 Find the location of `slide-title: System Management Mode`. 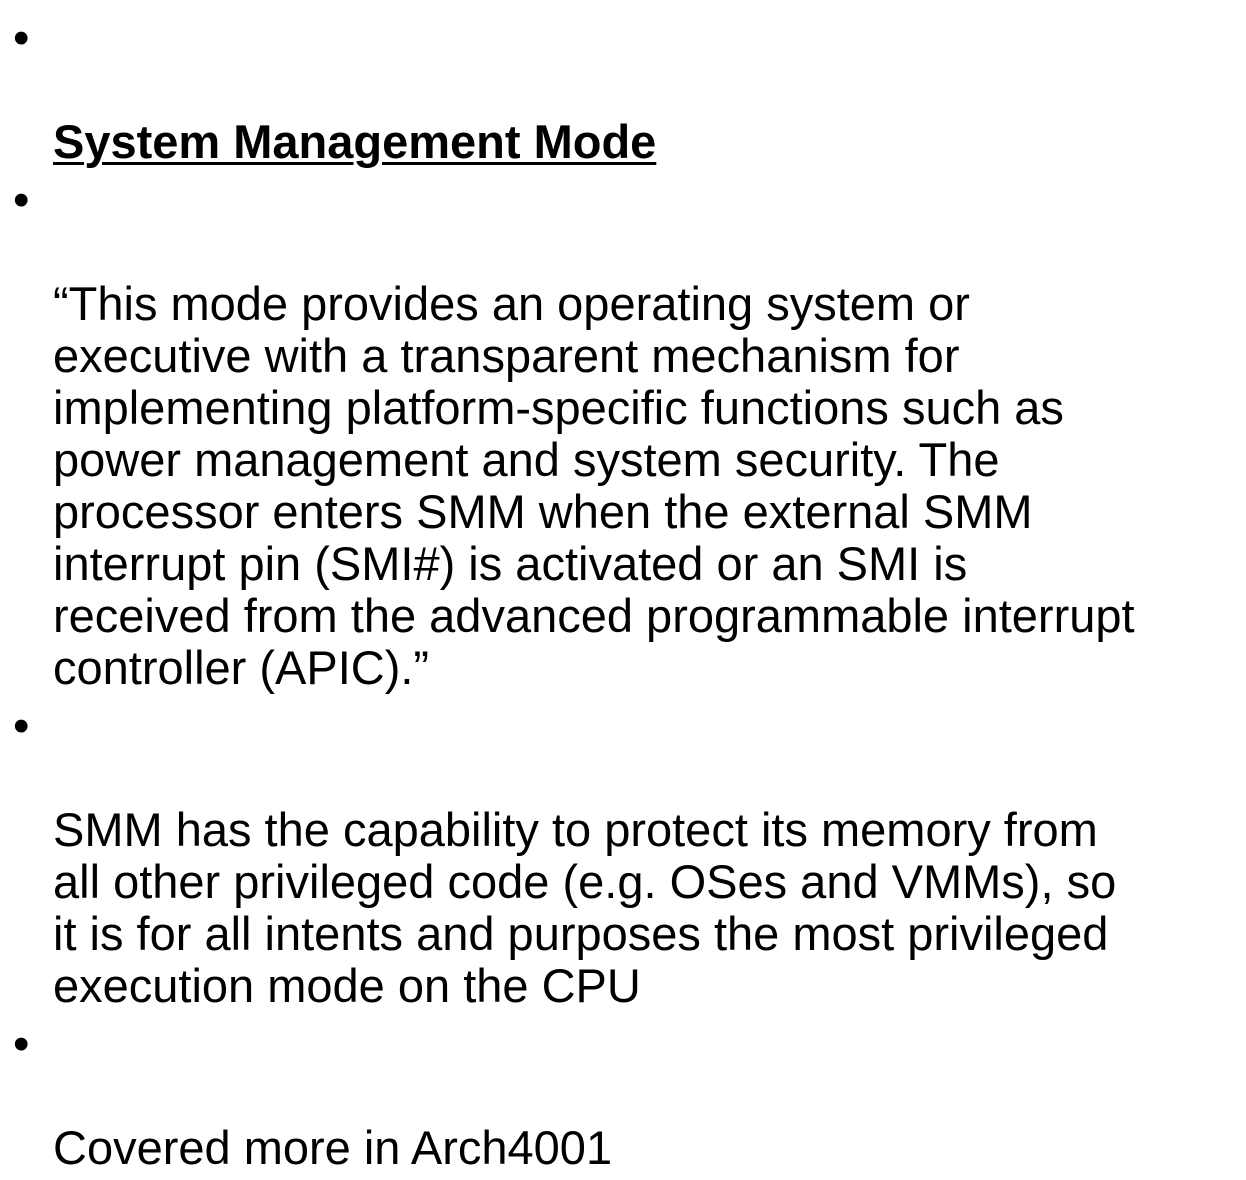

slide-title: System Management Mode is located at coordinates (355, 141).